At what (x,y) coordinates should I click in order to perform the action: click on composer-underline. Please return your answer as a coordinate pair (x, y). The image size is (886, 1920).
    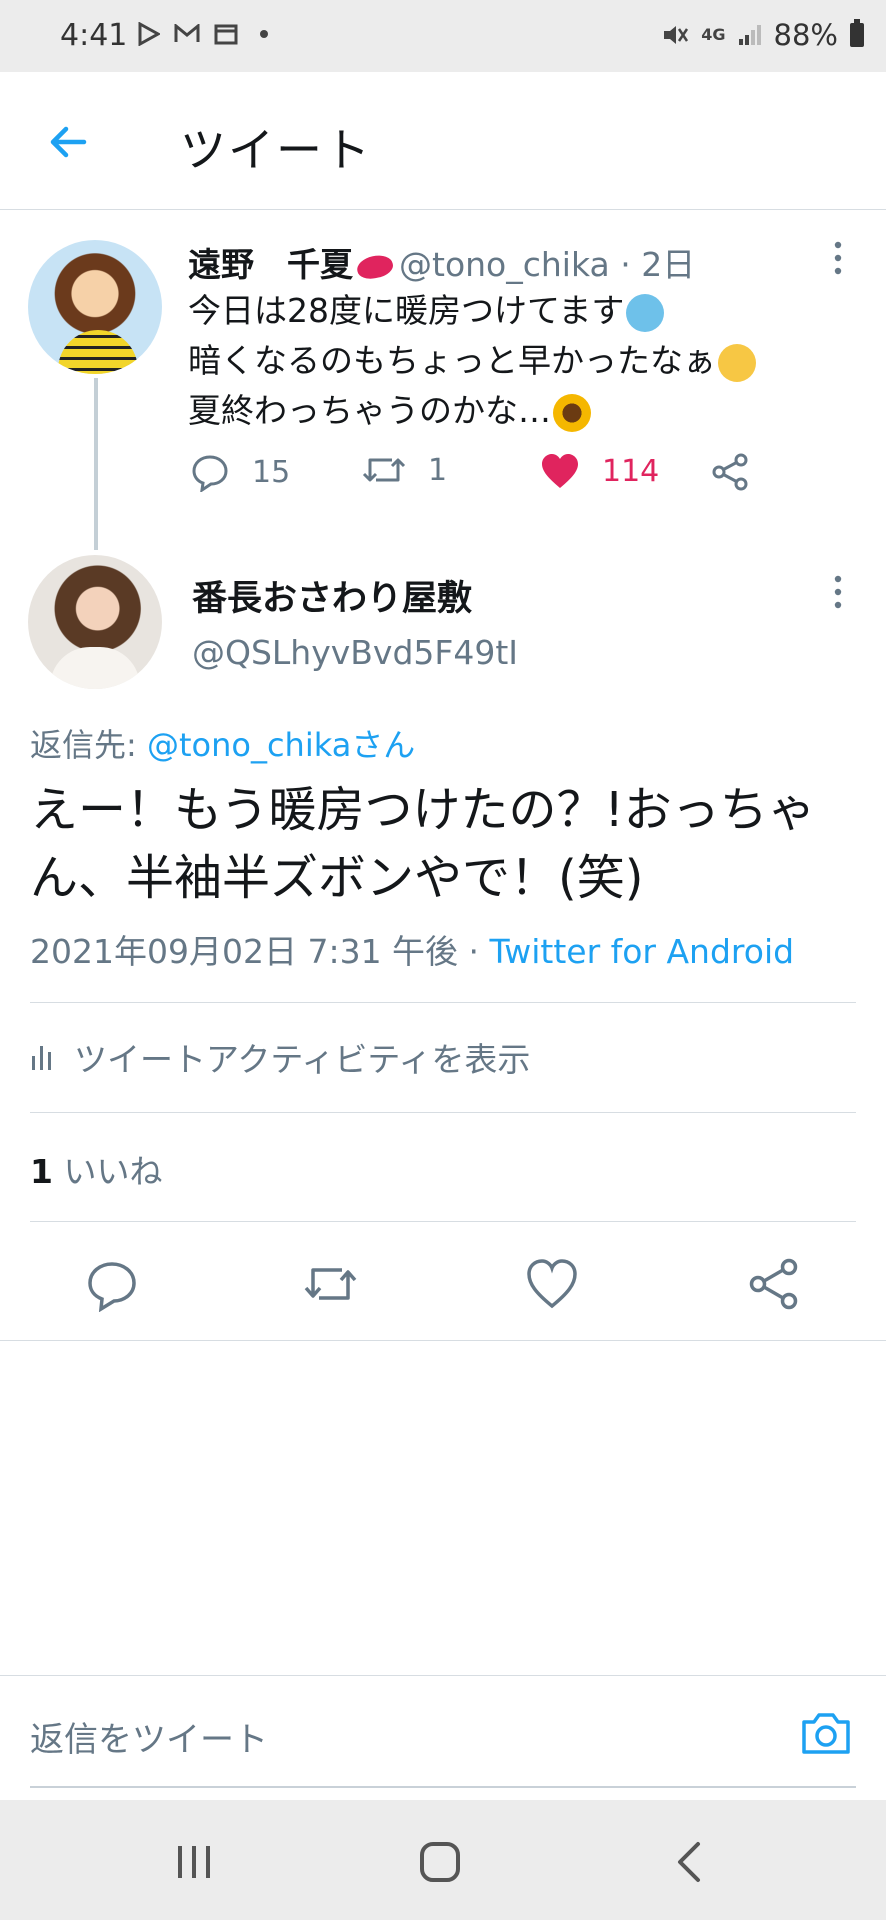
    Looking at the image, I should click on (443, 1787).